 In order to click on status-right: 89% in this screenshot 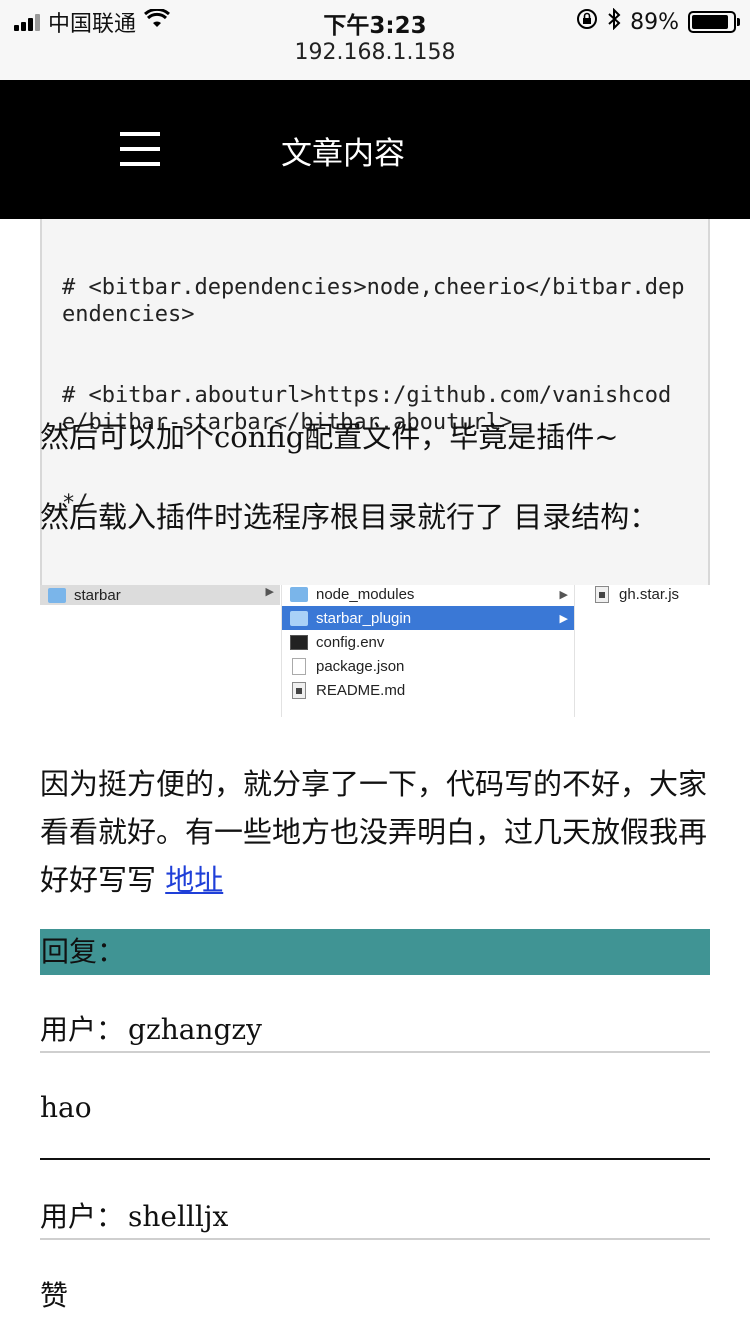, I will do `click(658, 21)`.